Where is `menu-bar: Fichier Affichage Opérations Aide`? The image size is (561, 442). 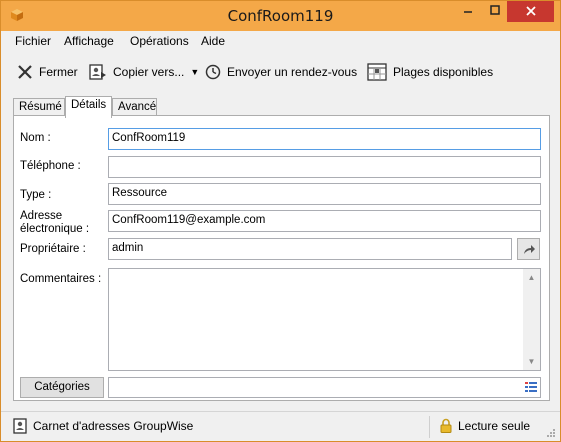 menu-bar: Fichier Affichage Opérations Aide is located at coordinates (280, 41).